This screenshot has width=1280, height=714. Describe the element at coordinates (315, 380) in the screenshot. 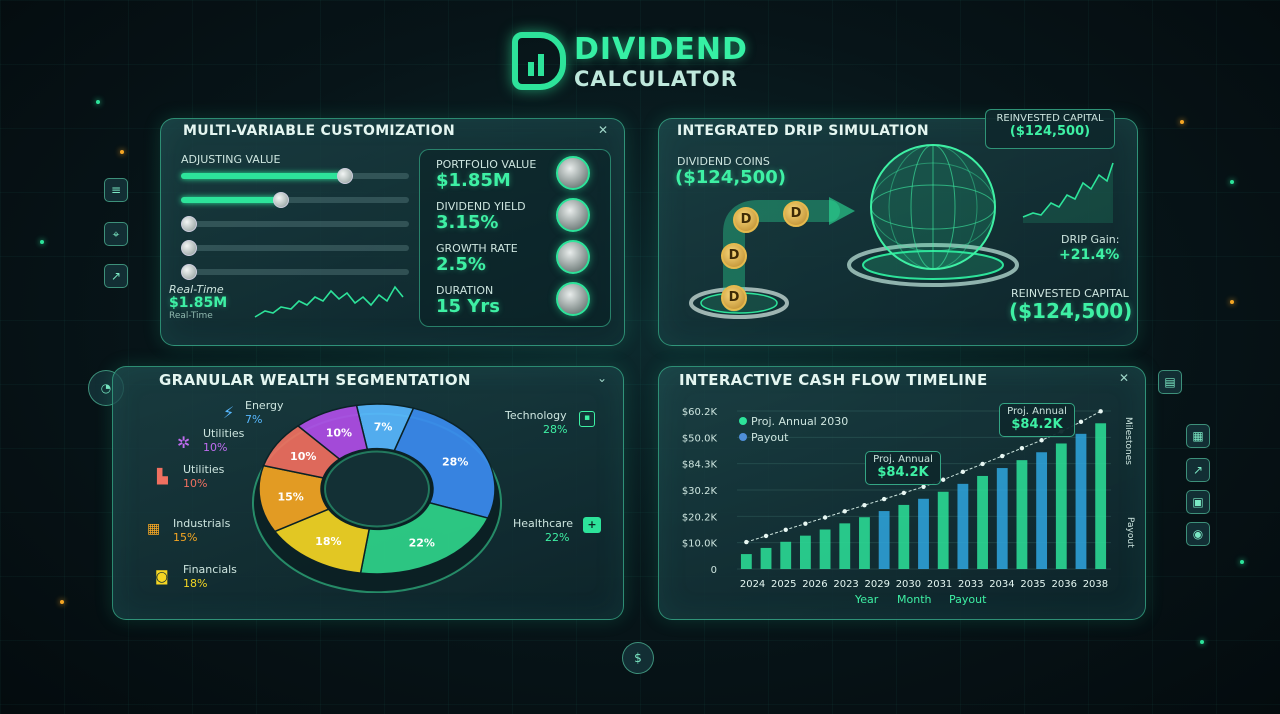

I see `segmentation-title: GRANULAR WEALTH SEGMENTATION` at that location.